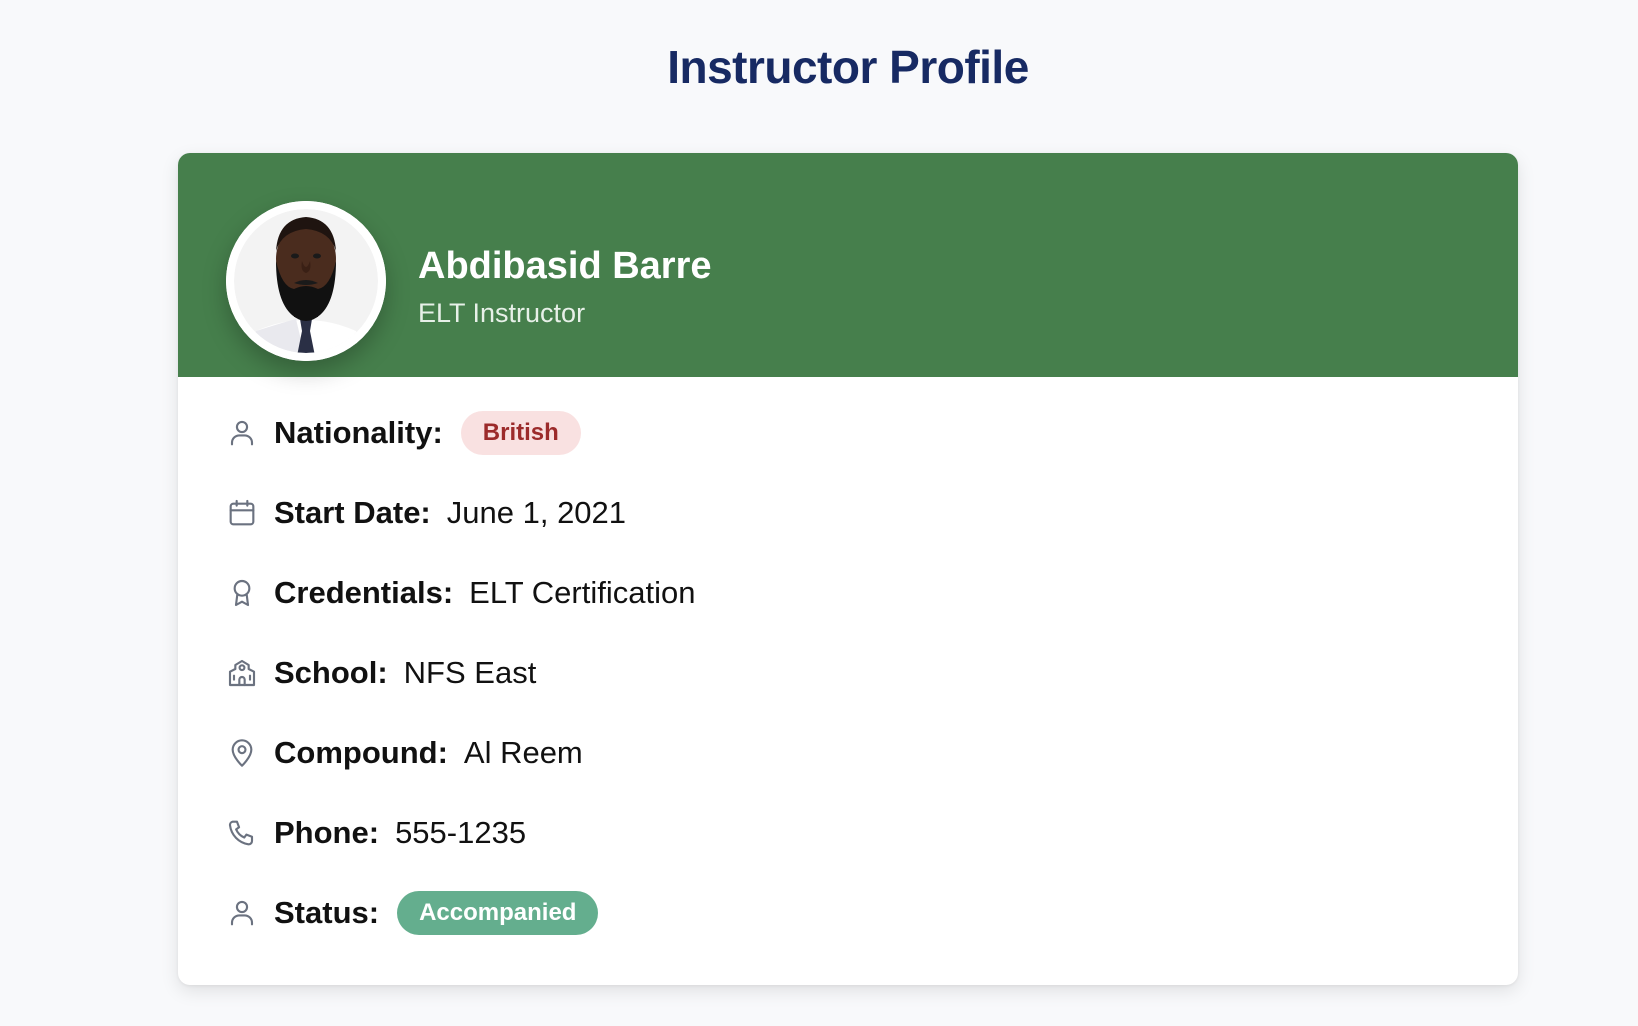  What do you see at coordinates (461, 832) in the screenshot?
I see `phone-value: 555-1235` at bounding box center [461, 832].